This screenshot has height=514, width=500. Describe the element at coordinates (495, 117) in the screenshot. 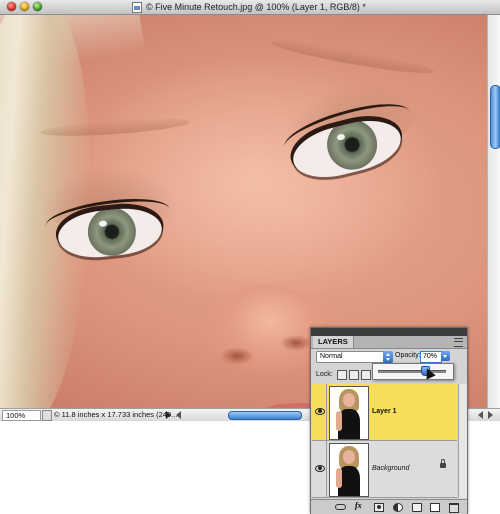

I see `vertical-scroll-thumb` at that location.